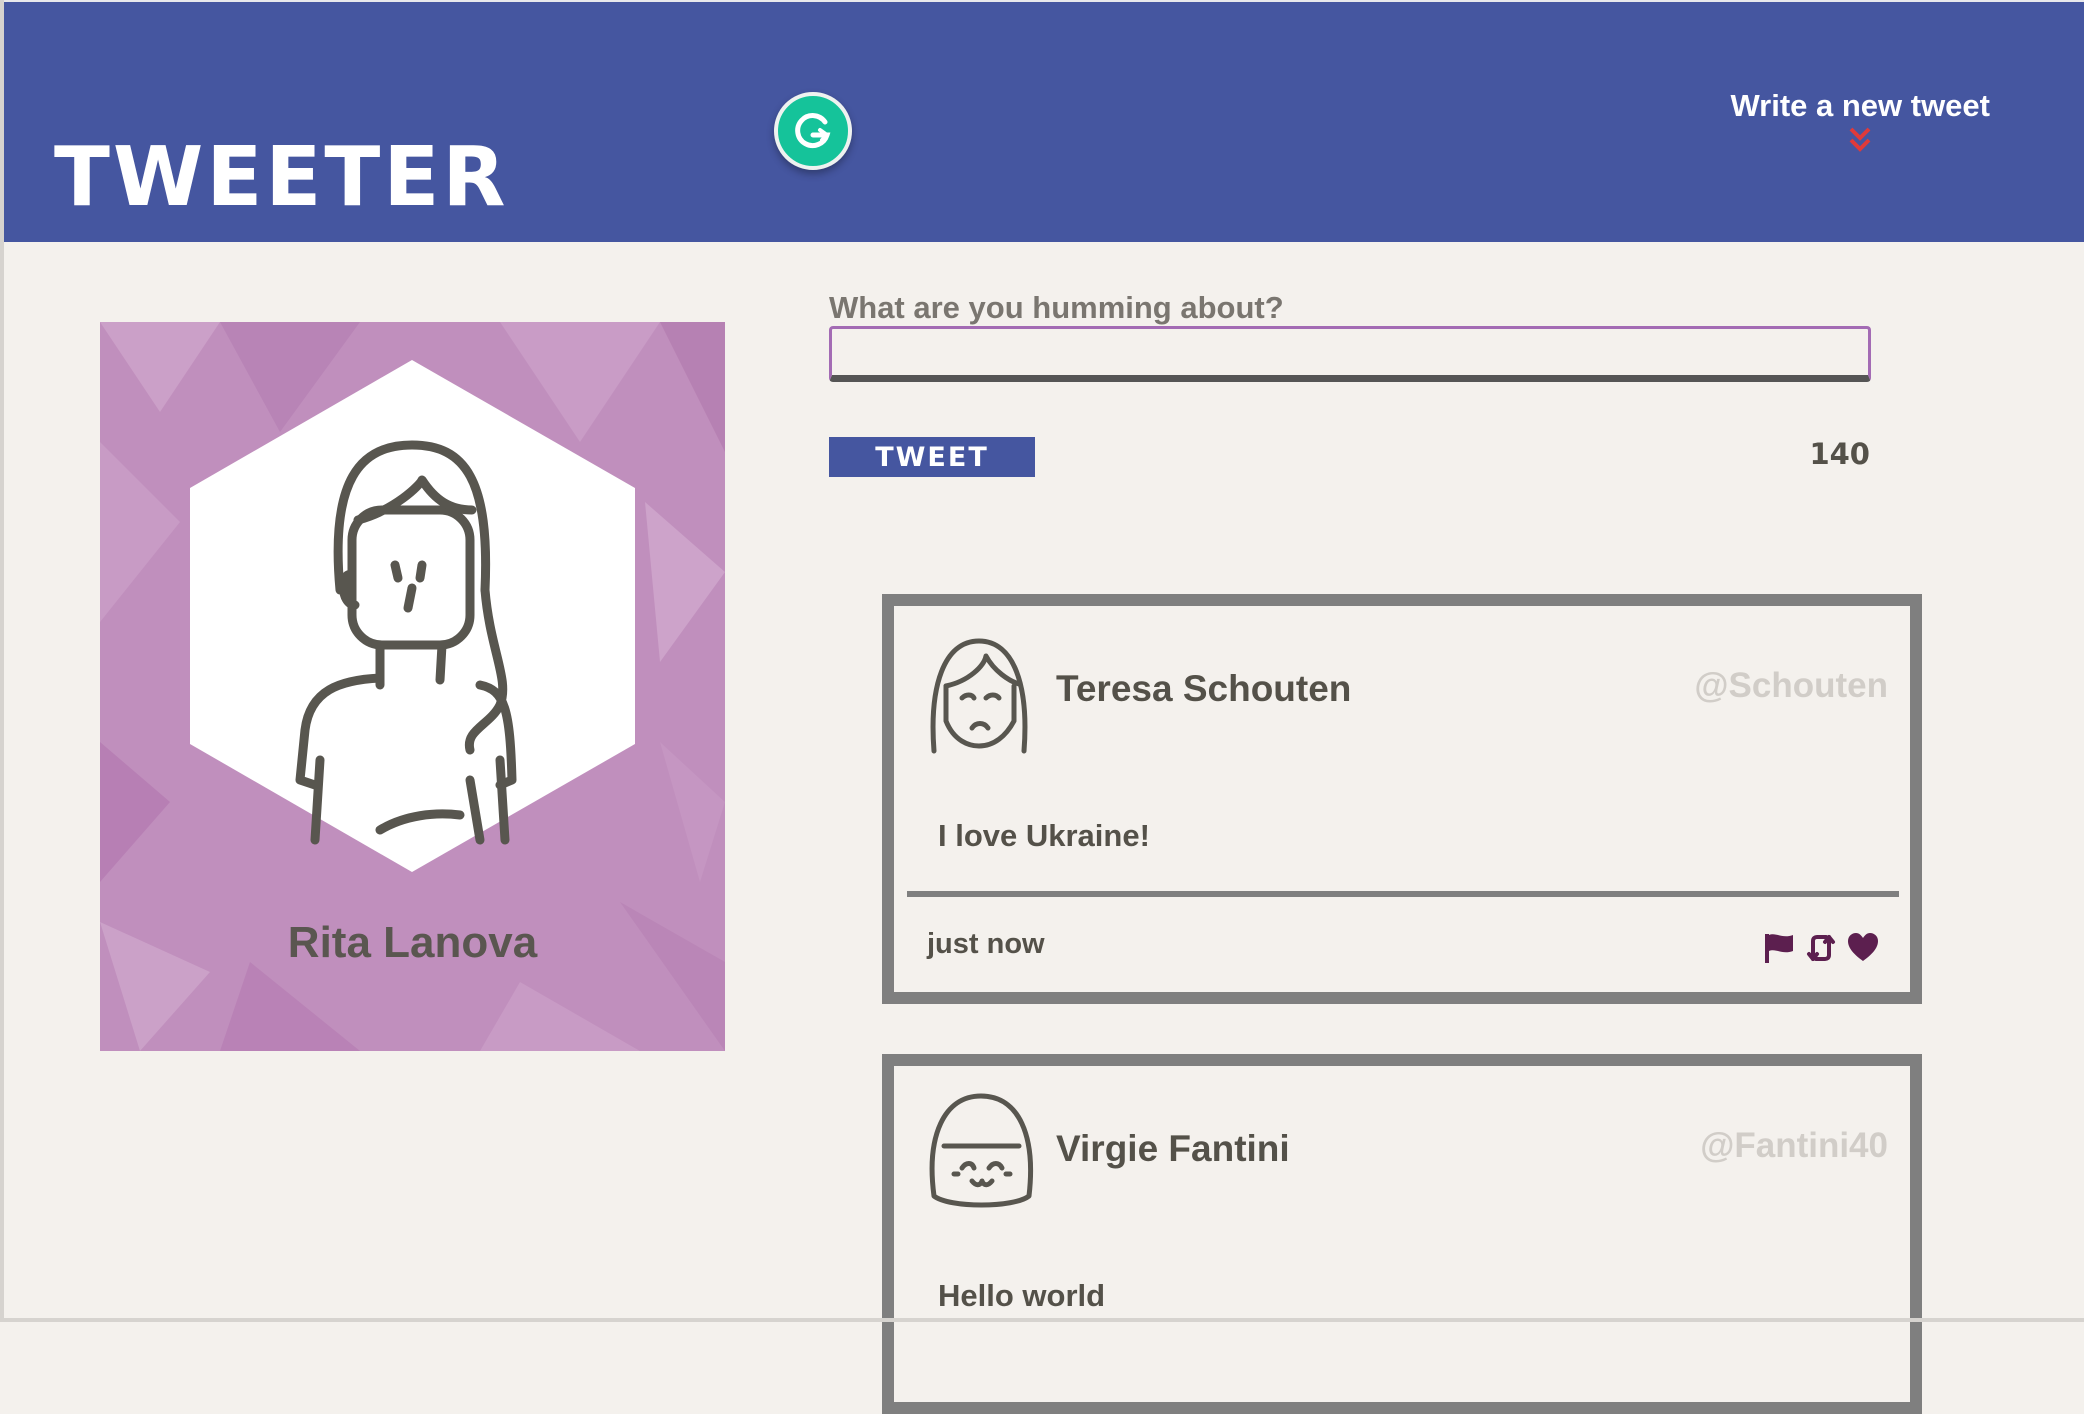 This screenshot has width=2084, height=1414. What do you see at coordinates (986, 944) in the screenshot?
I see `tweet-timestamp: just now` at bounding box center [986, 944].